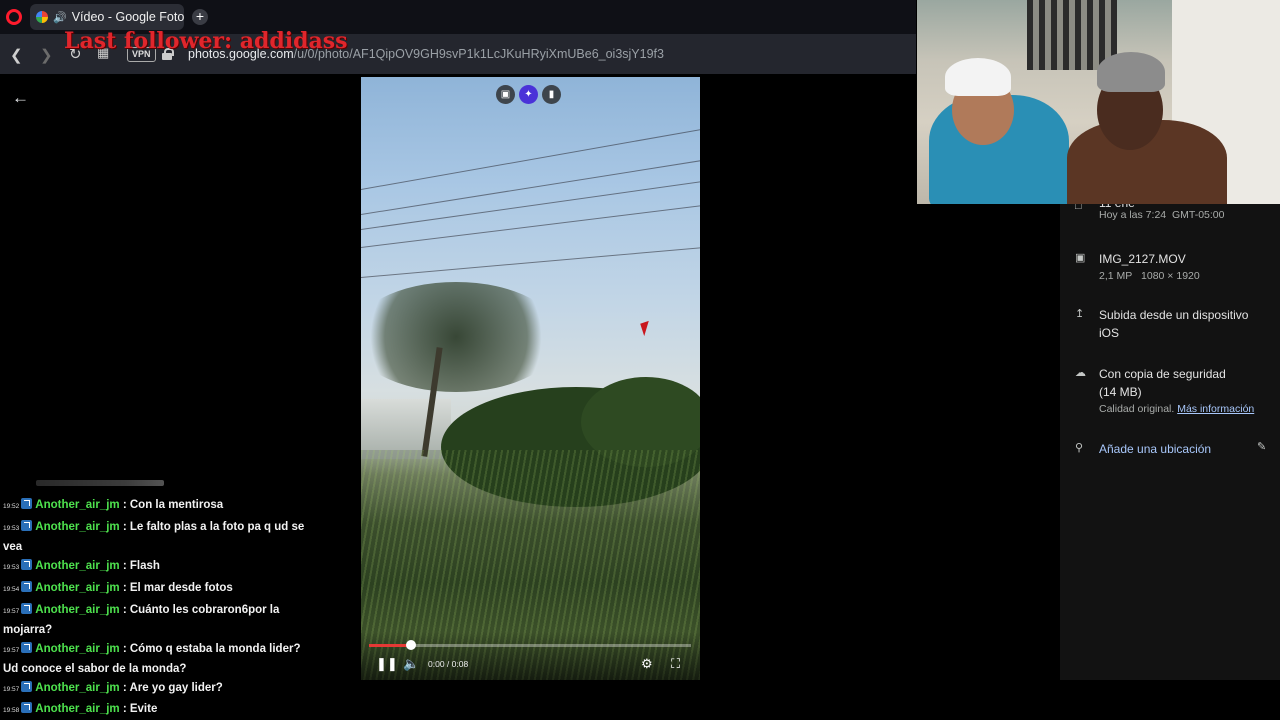  What do you see at coordinates (177, 588) in the screenshot?
I see `chat-text: : El mar desde fotos` at bounding box center [177, 588].